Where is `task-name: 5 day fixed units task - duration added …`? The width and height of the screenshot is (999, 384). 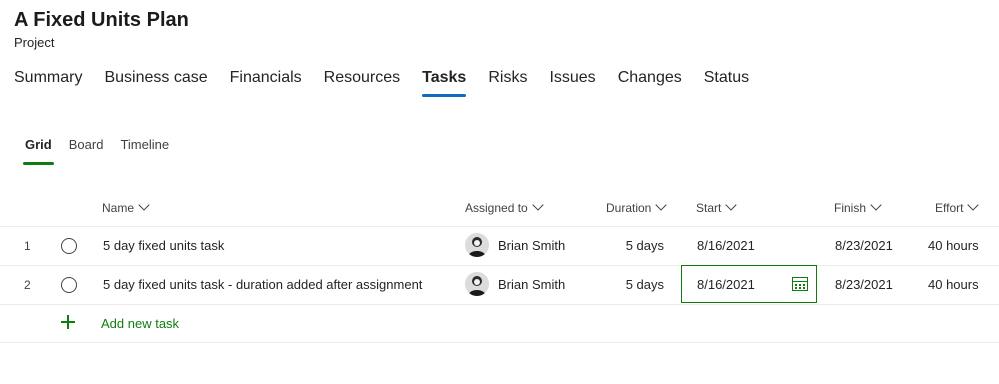
task-name: 5 day fixed units task - duration added … is located at coordinates (262, 284).